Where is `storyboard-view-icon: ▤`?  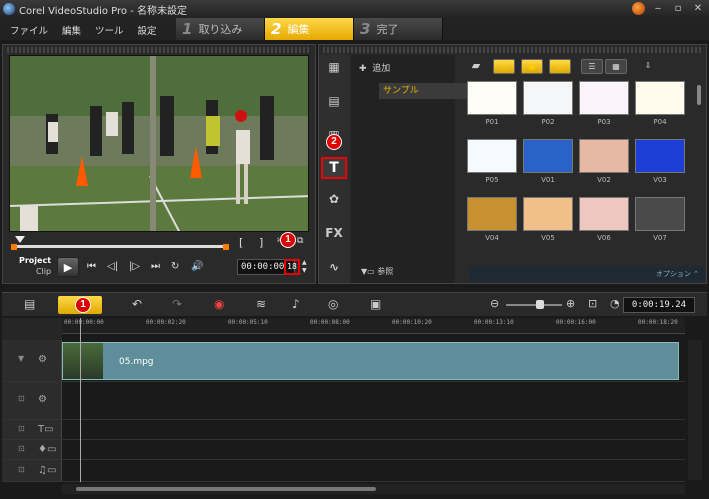 storyboard-view-icon: ▤ is located at coordinates (29, 304).